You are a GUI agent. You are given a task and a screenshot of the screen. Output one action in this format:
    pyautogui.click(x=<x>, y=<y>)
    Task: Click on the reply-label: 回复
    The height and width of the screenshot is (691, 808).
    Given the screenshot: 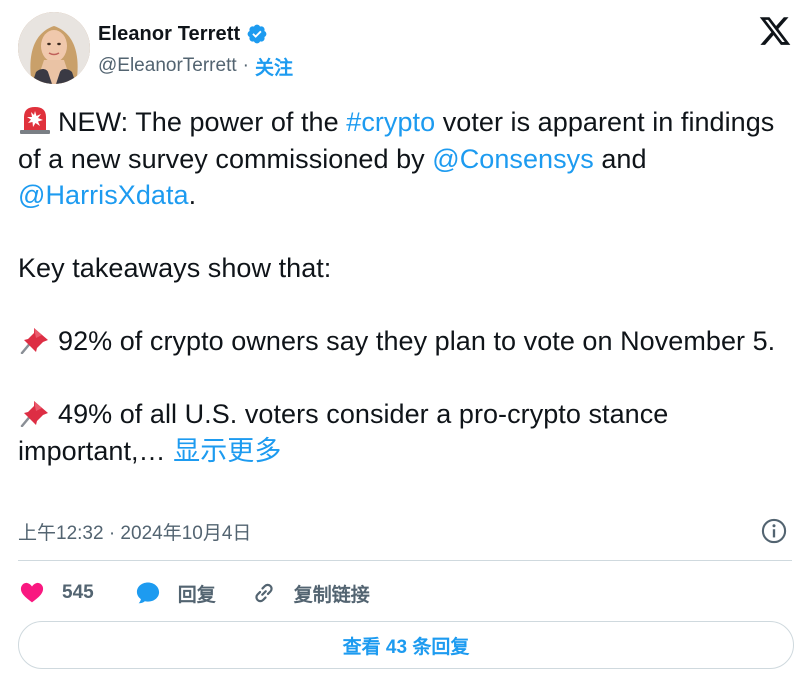 What is the action you would take?
    pyautogui.click(x=196, y=595)
    